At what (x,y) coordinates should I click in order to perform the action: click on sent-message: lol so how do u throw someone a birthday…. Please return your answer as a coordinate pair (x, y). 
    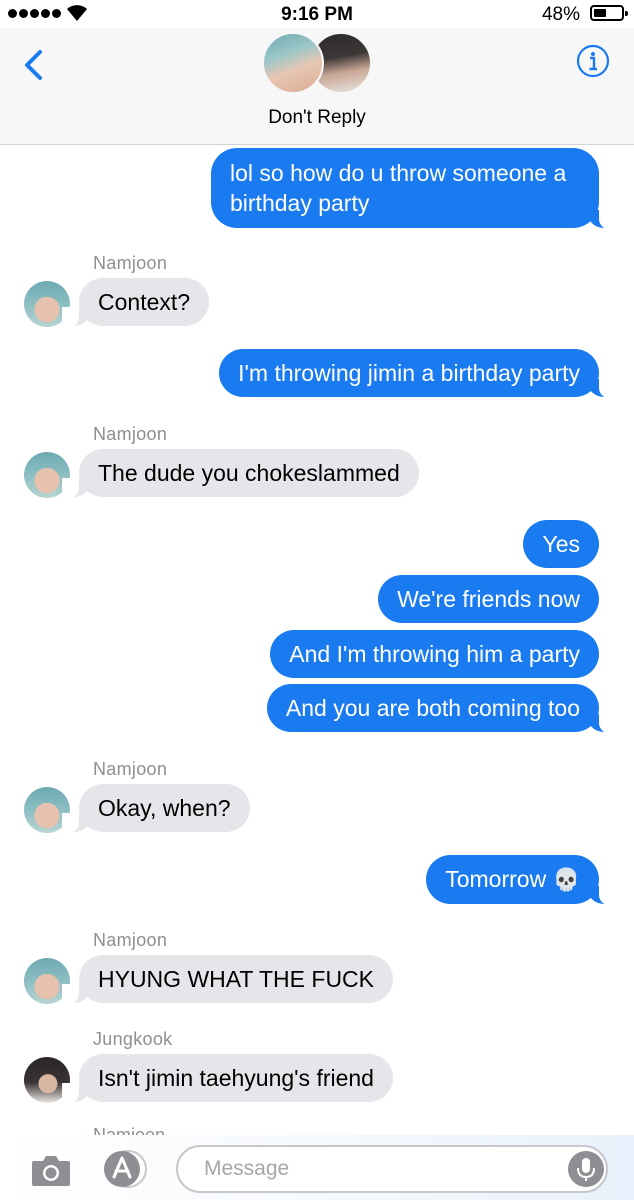
    Looking at the image, I should click on (413, 188).